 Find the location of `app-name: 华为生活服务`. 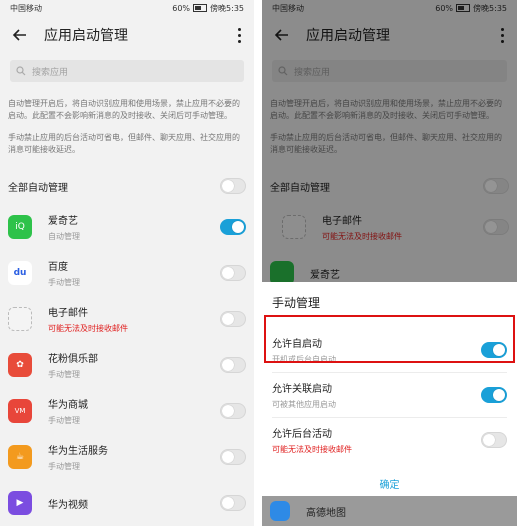

app-name: 华为生活服务 is located at coordinates (78, 451).